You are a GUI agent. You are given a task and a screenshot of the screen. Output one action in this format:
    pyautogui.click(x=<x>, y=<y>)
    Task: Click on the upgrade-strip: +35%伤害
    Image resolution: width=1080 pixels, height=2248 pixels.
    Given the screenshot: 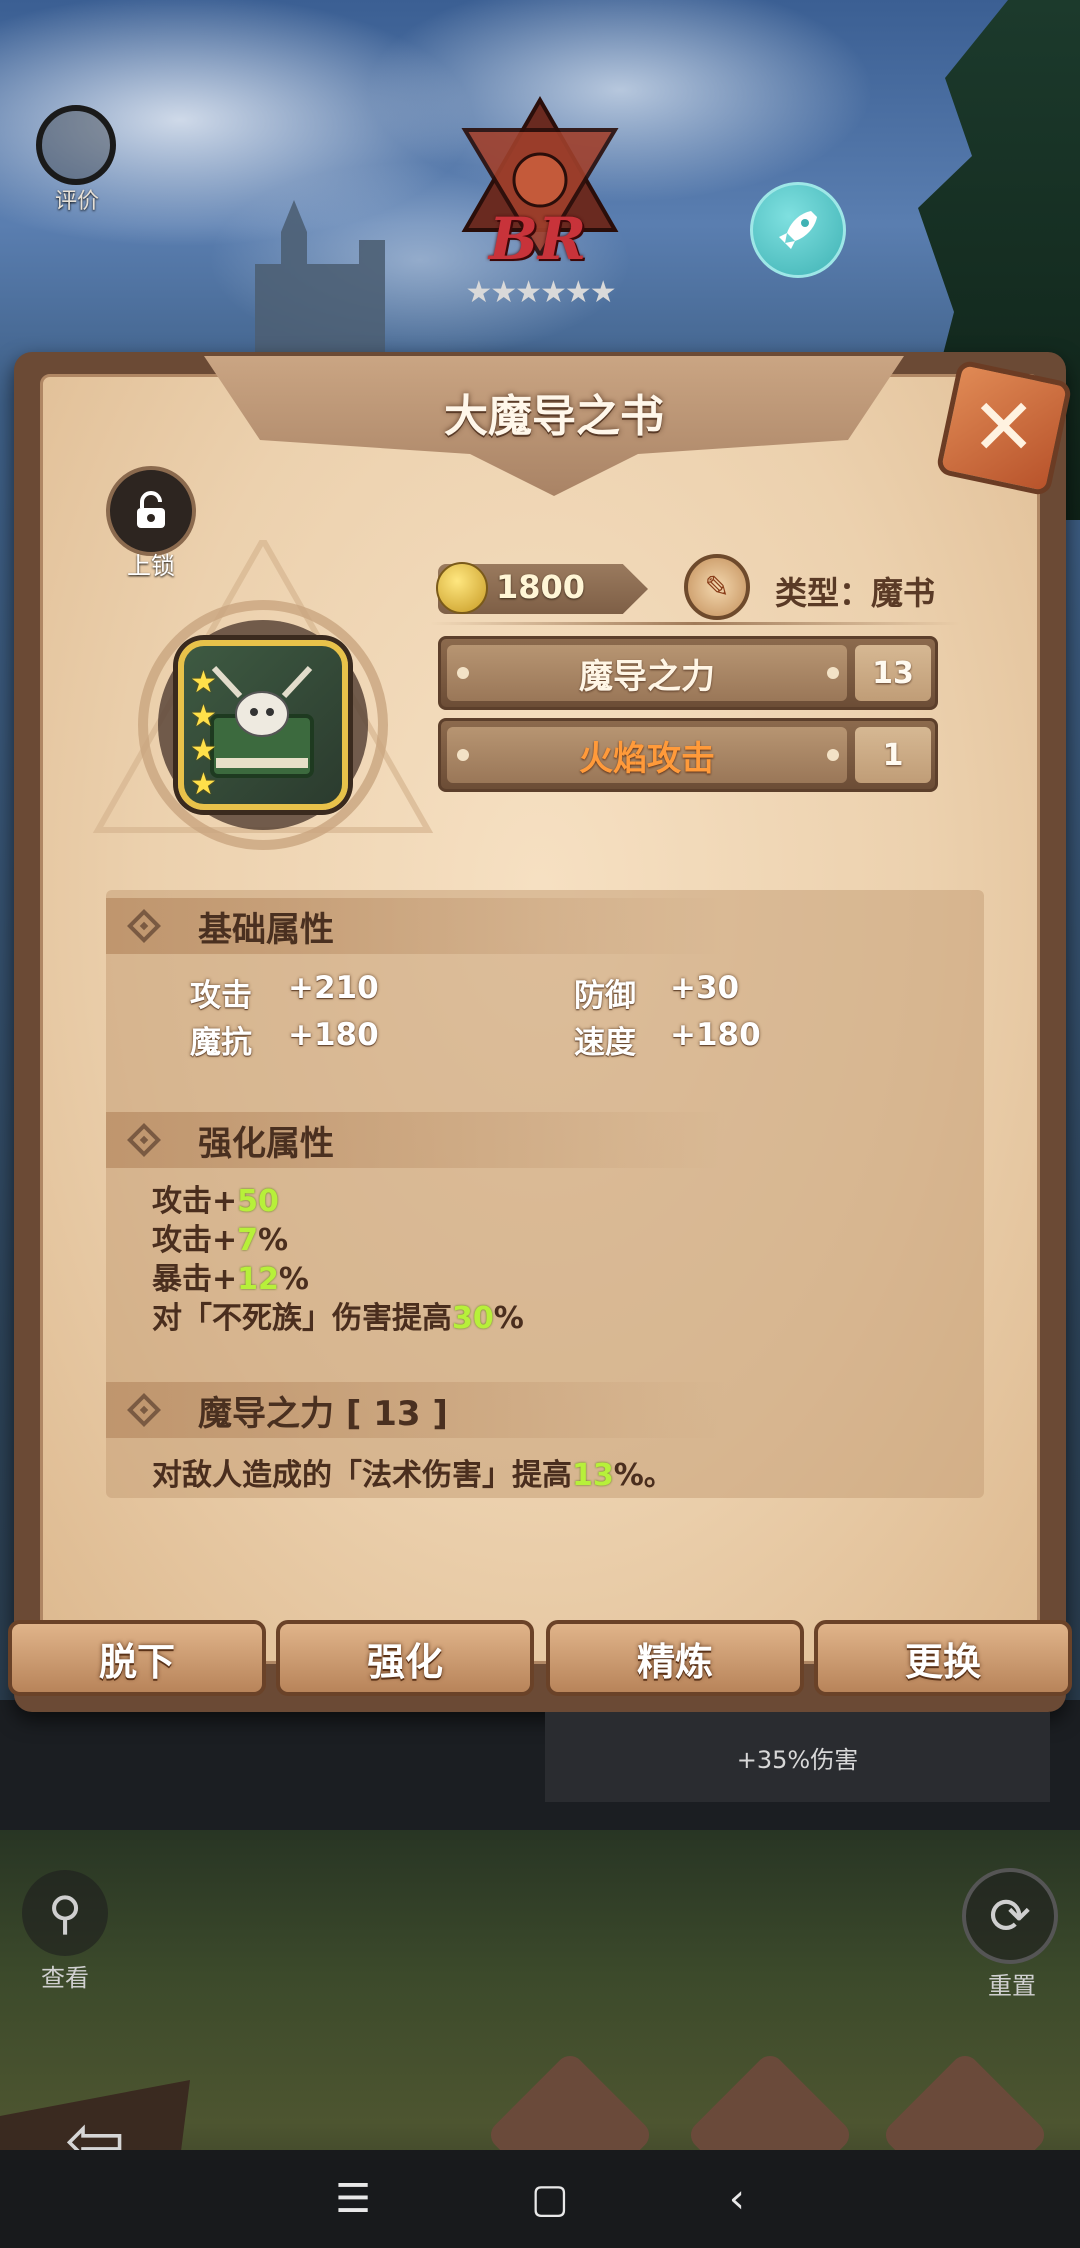 What is the action you would take?
    pyautogui.click(x=797, y=1757)
    